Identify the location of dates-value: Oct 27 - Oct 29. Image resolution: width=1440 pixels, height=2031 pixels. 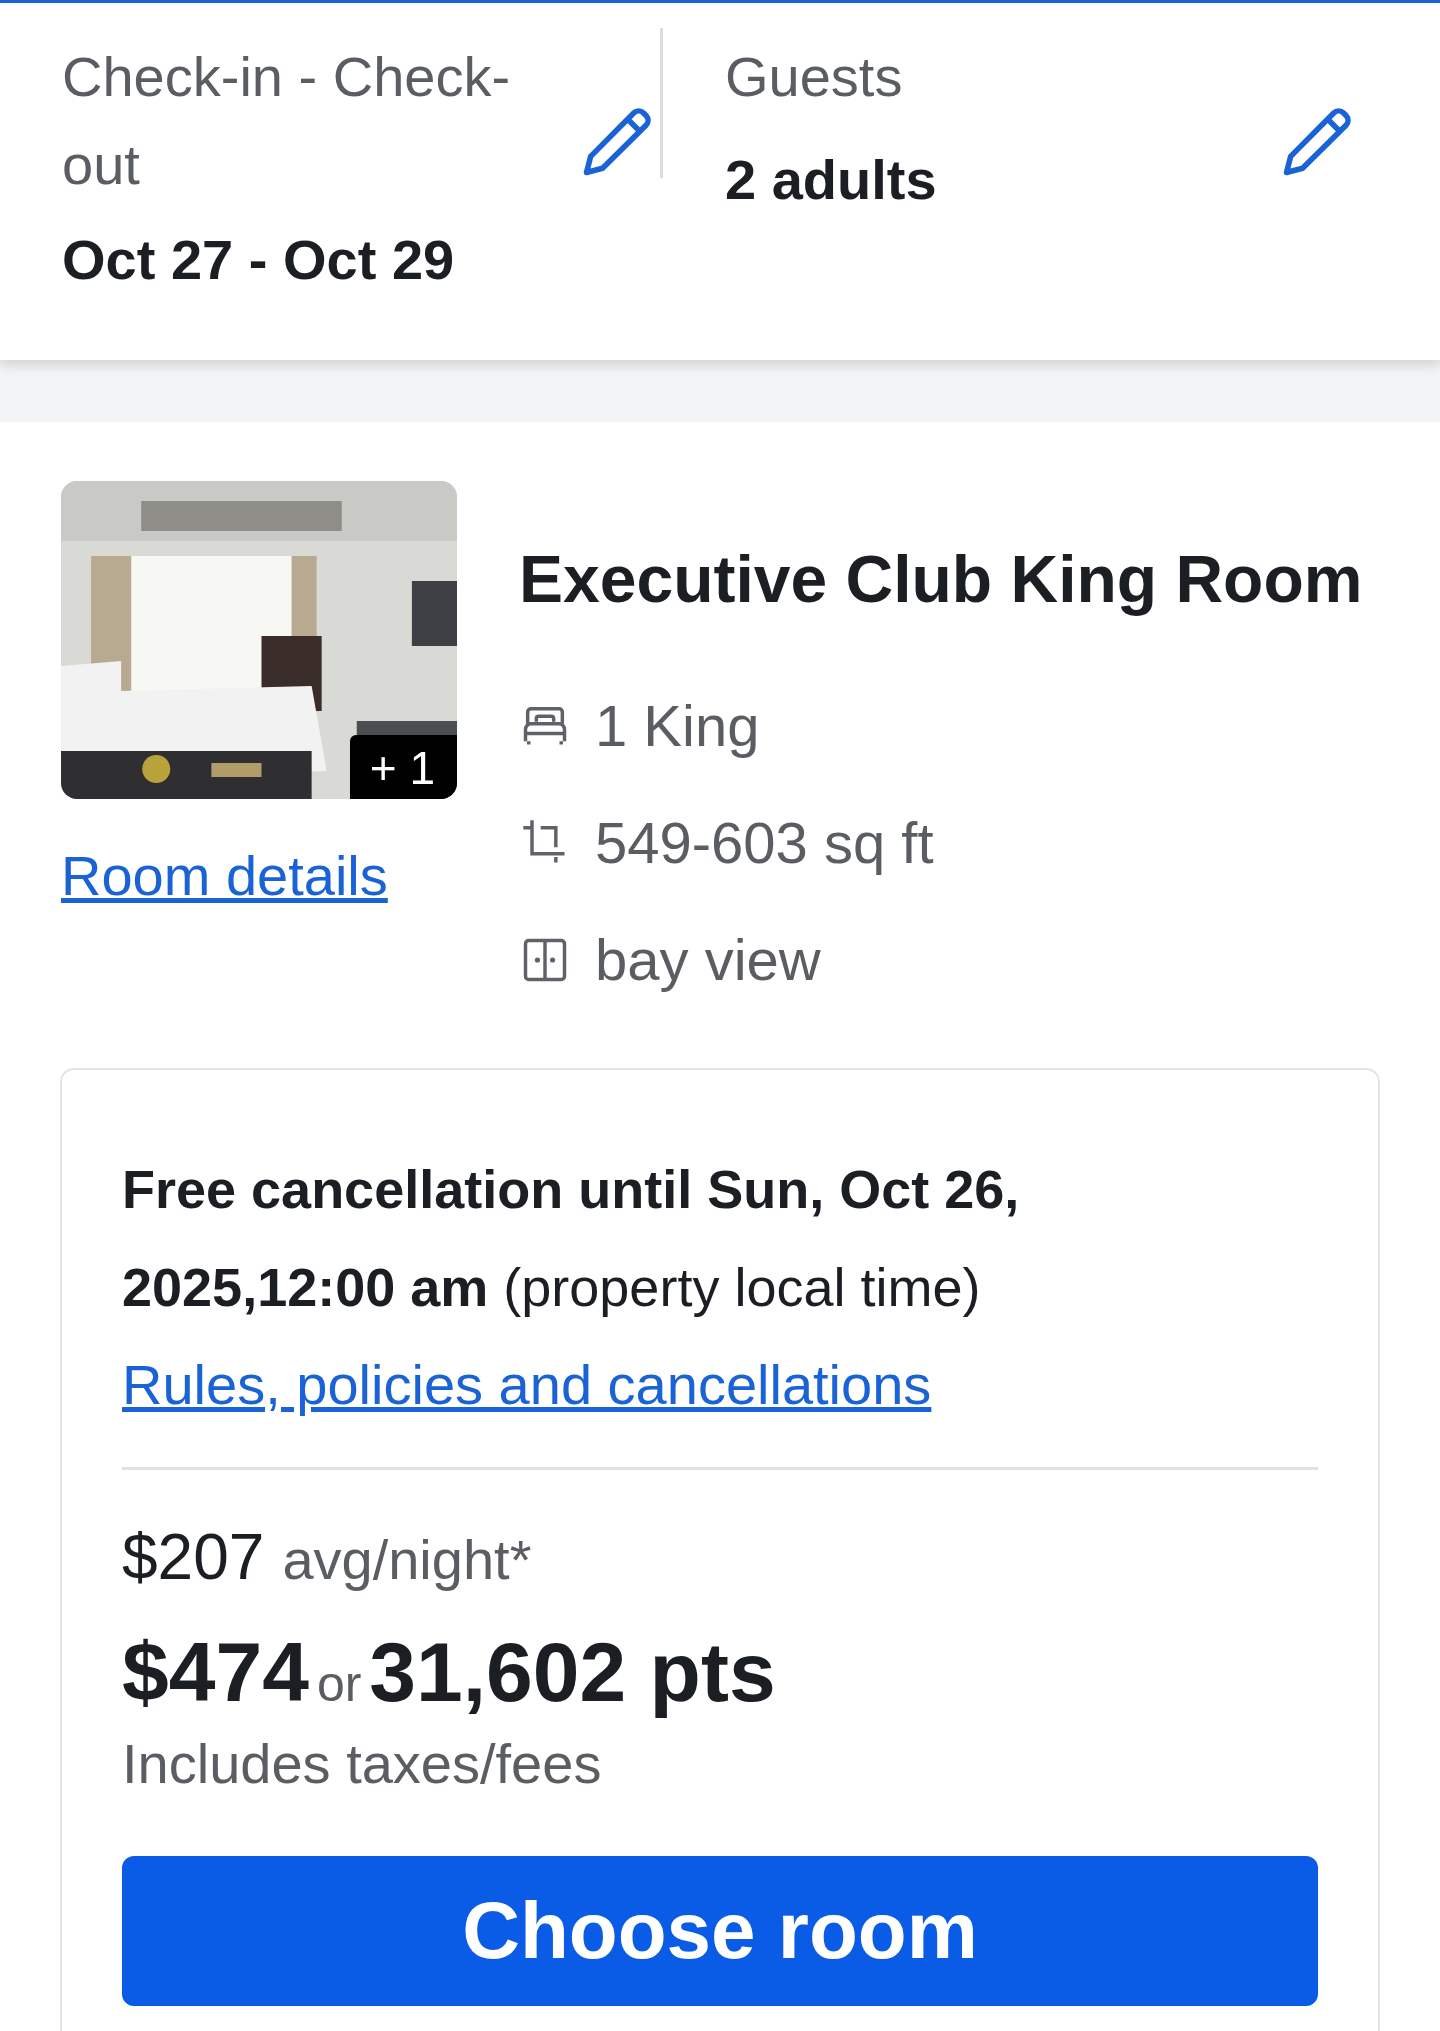
(259, 259).